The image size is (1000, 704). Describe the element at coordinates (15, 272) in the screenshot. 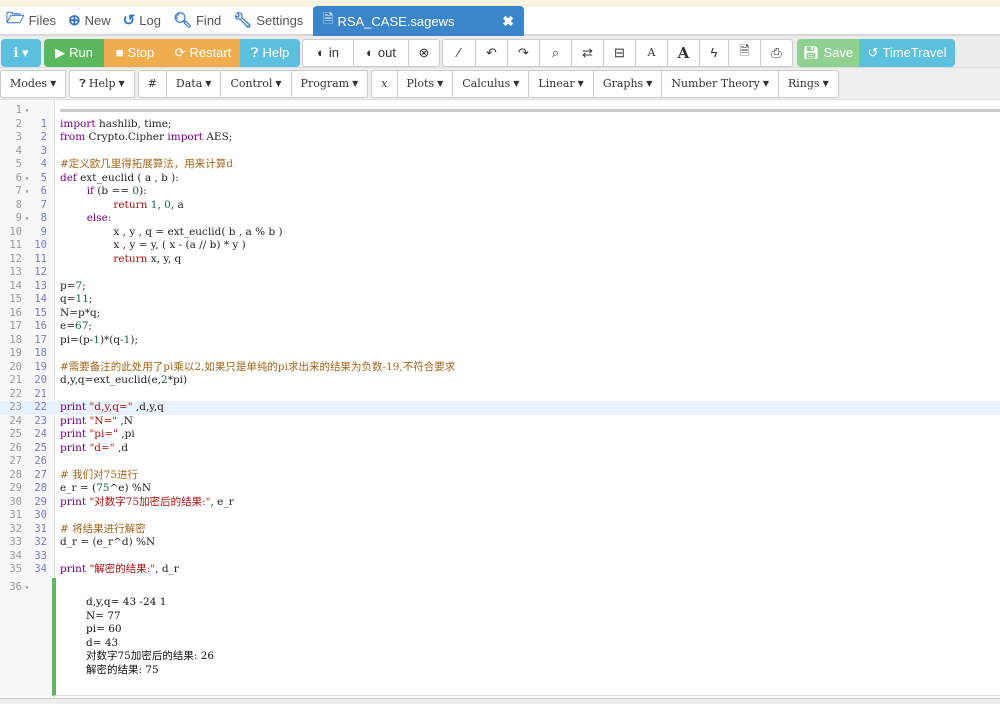

I see `line-number: 13` at that location.